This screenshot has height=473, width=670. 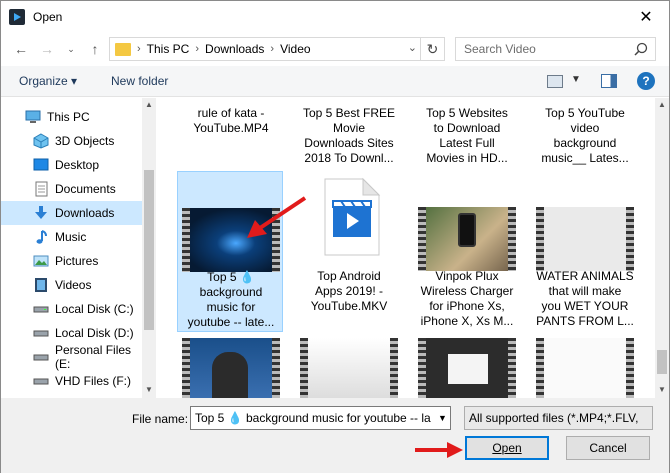 What do you see at coordinates (71, 261) in the screenshot?
I see `nav-item-pictures: Pictures` at bounding box center [71, 261].